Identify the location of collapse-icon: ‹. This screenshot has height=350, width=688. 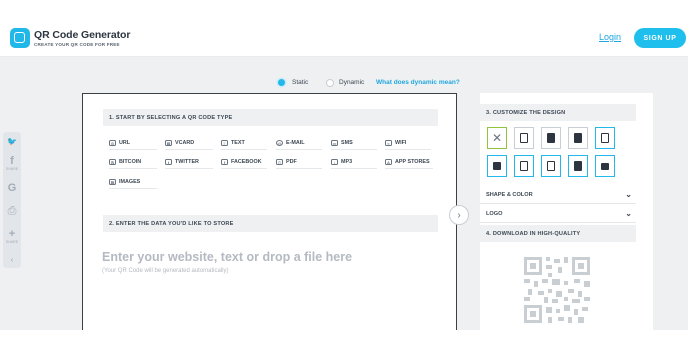
(12, 259).